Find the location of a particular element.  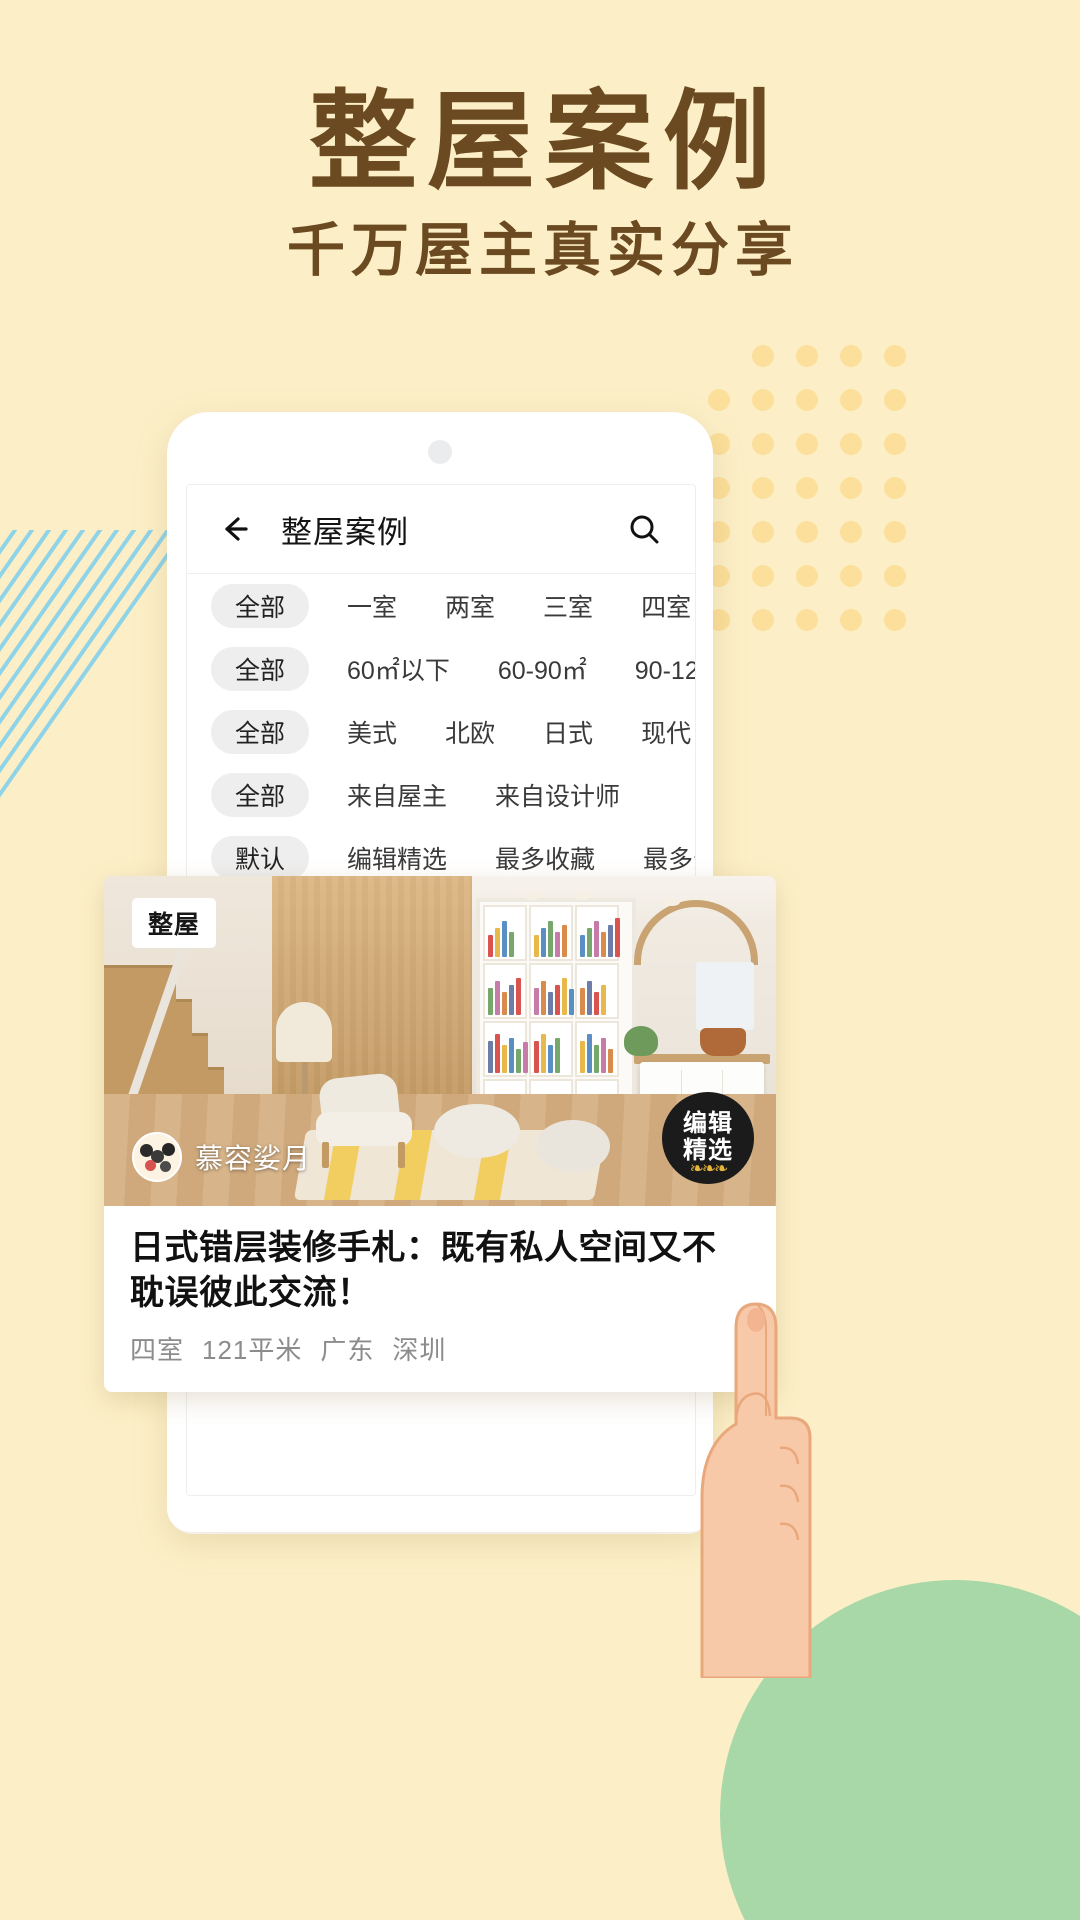

filter-chip-area-under60: 60㎡以下 is located at coordinates (398, 669).